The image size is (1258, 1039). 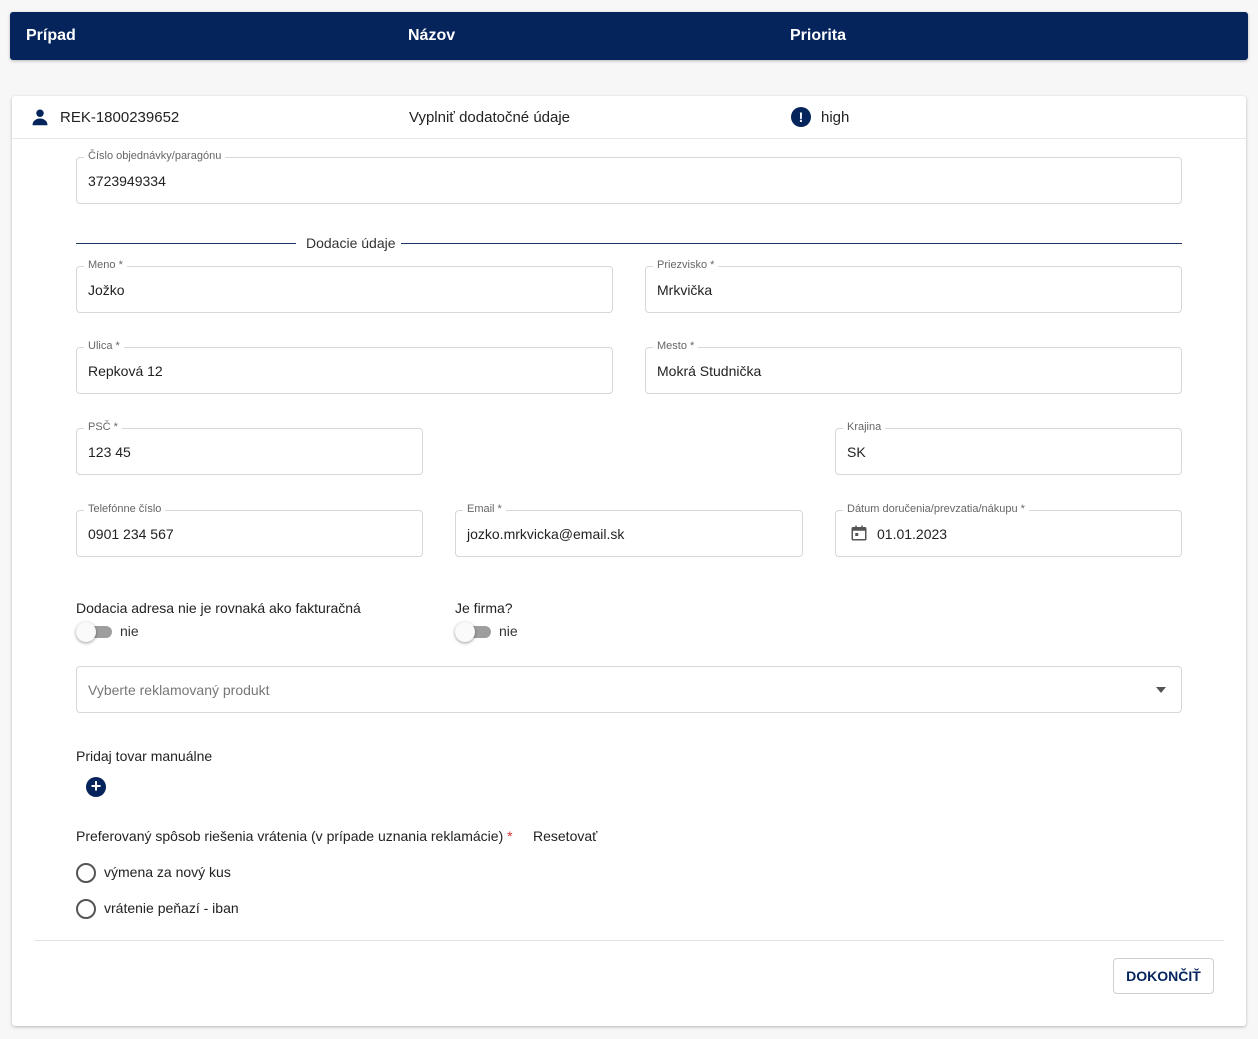 I want to click on phone-label: Telefónne číslo, so click(x=125, y=509).